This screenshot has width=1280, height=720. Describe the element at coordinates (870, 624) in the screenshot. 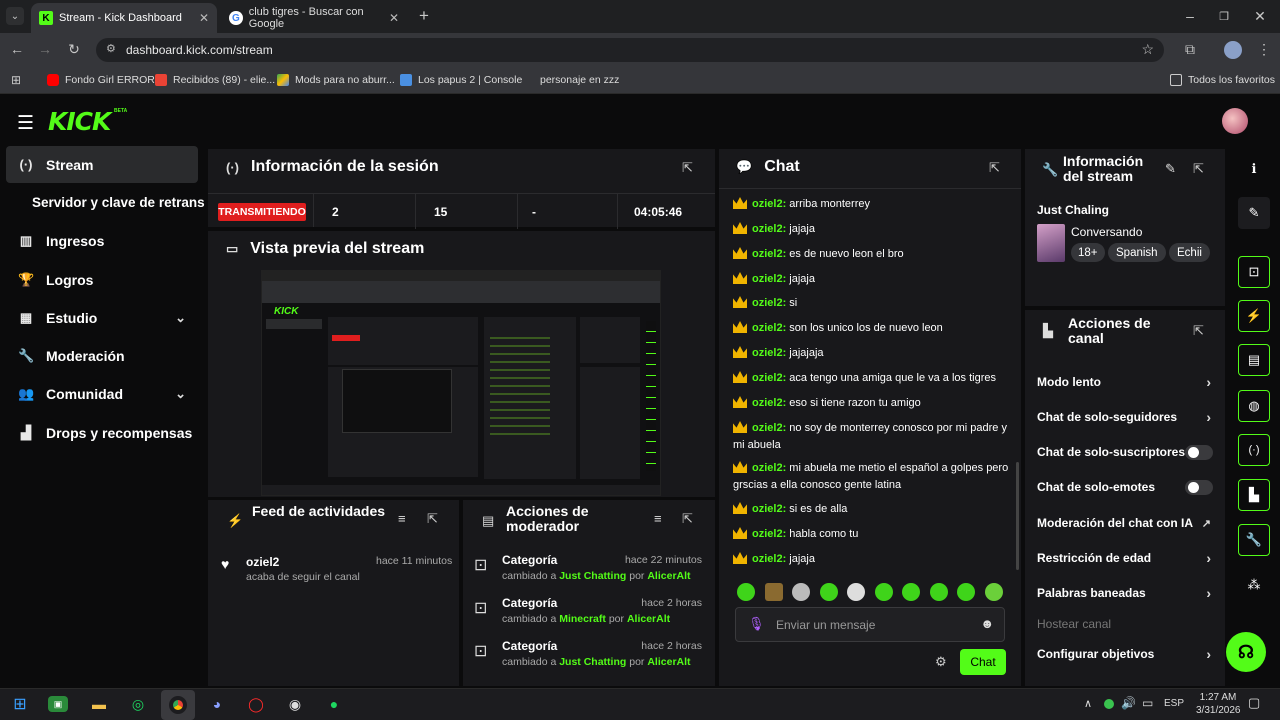

I see `chat-input: 🎙 Enviar un mensaje ☻` at that location.